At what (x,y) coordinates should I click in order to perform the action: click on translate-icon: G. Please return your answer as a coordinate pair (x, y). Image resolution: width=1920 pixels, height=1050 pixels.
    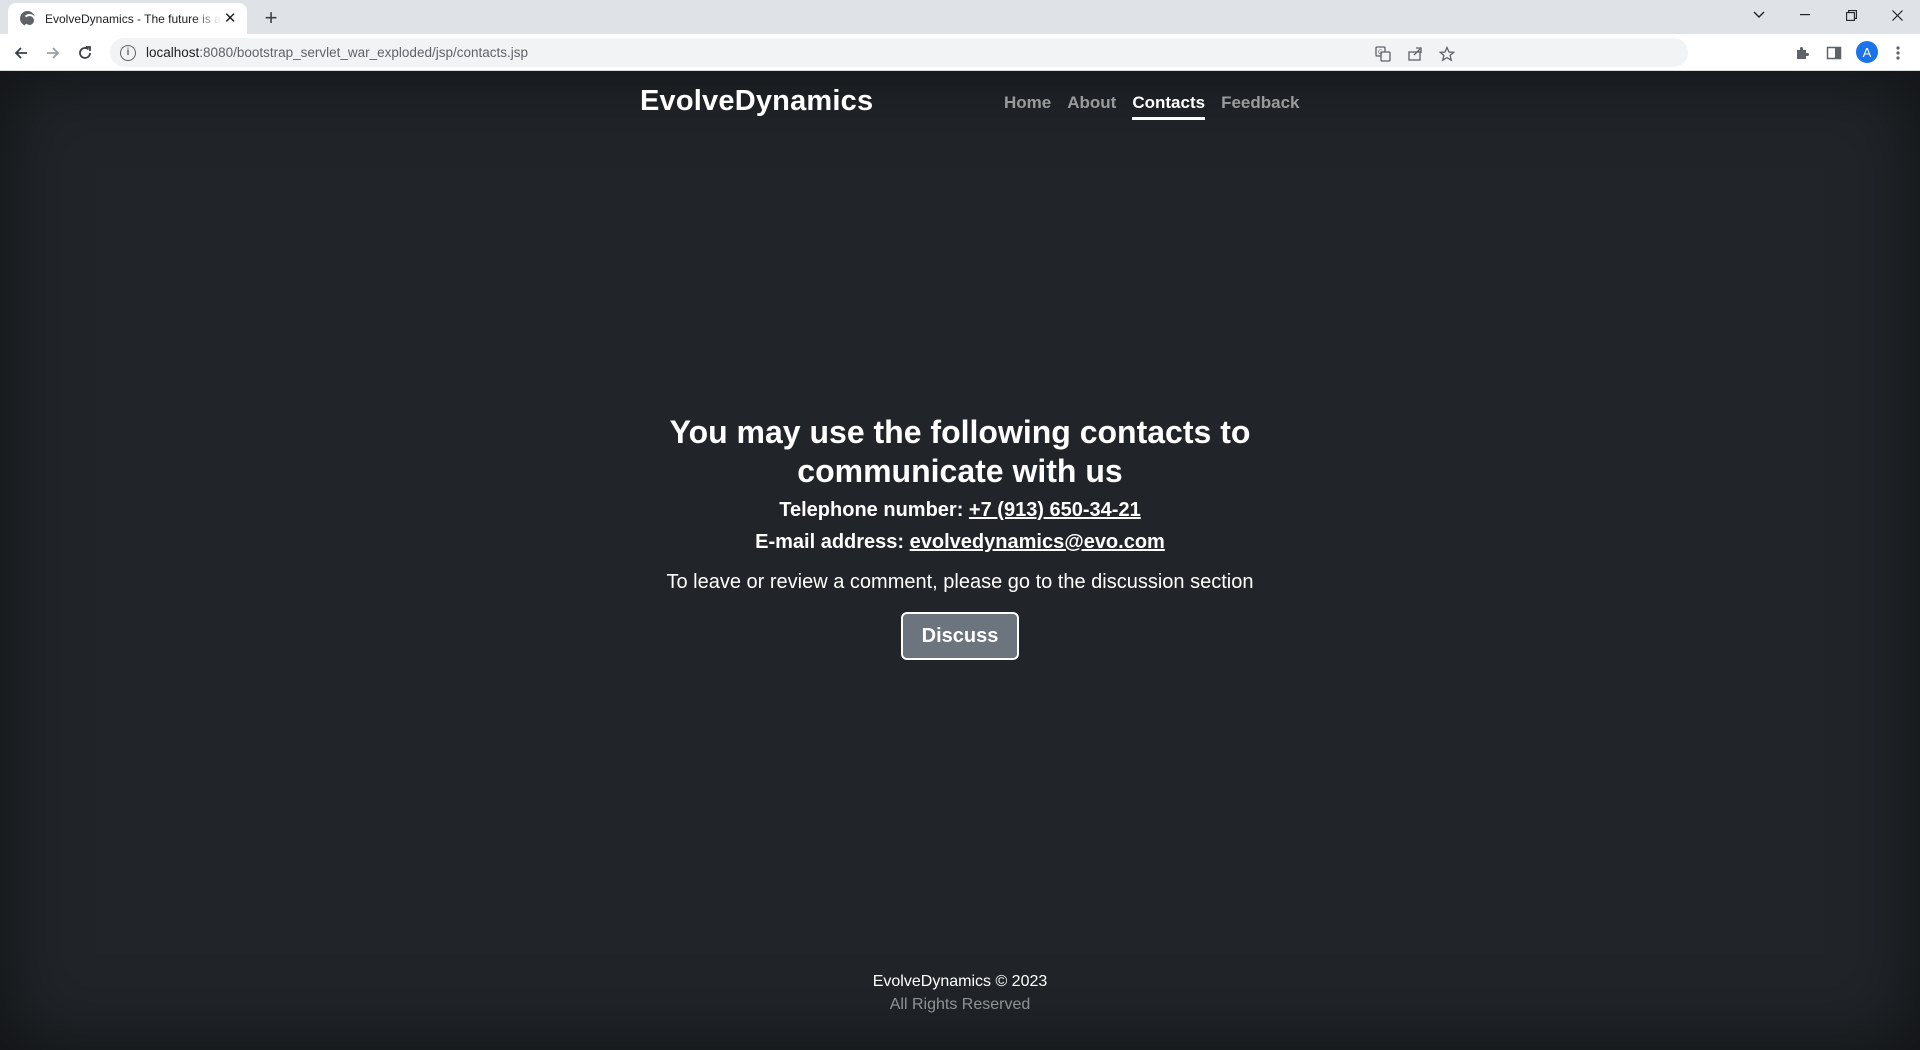
    Looking at the image, I should click on (1383, 54).